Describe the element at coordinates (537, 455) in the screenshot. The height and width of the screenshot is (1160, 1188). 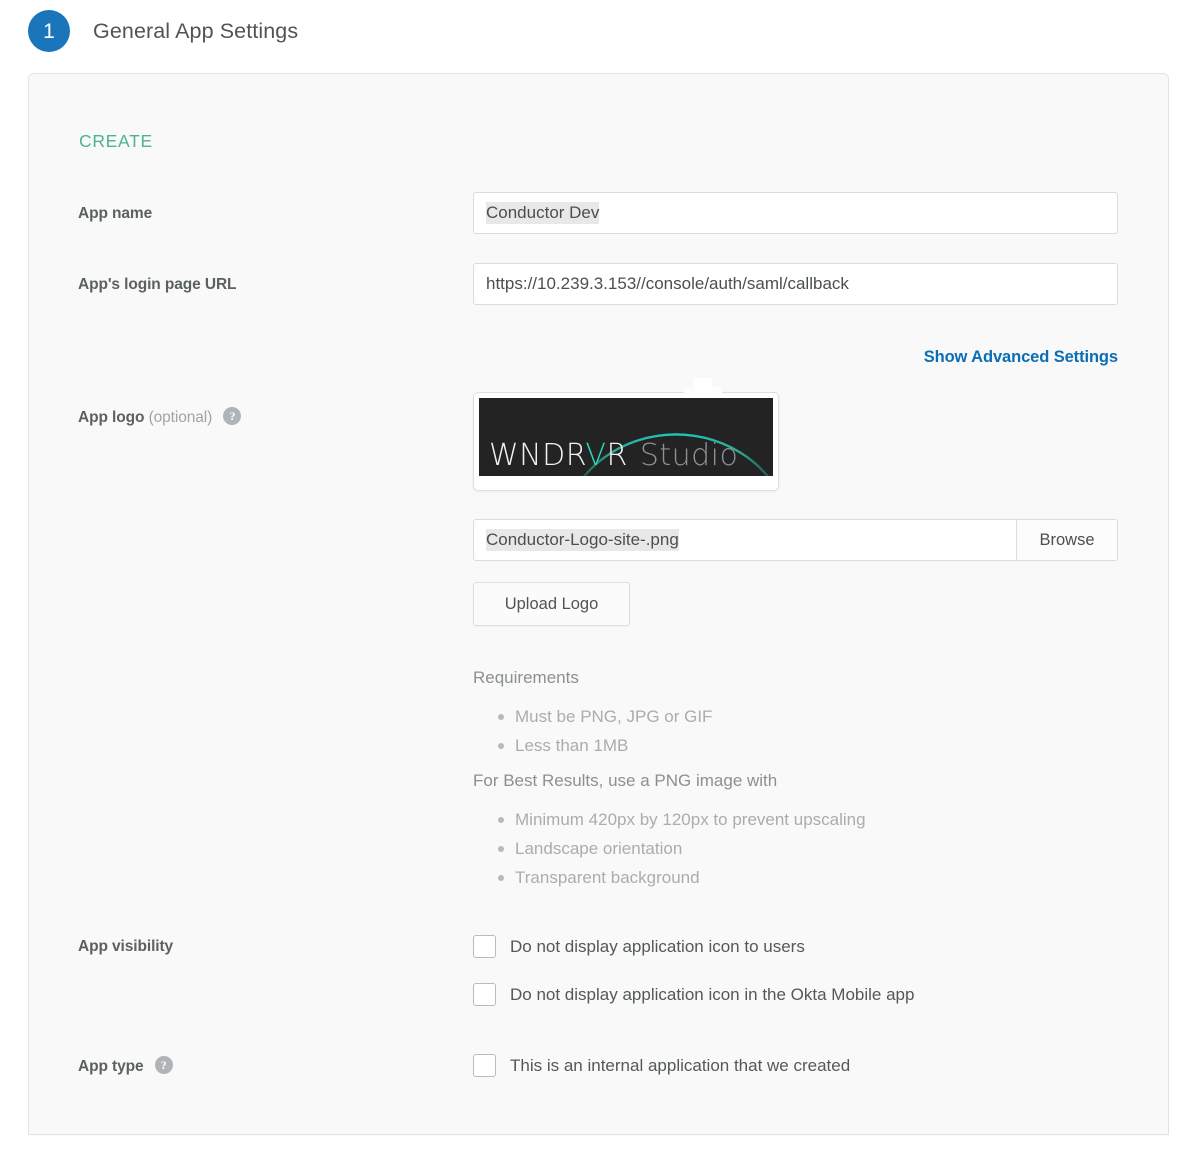
I see `logo-text-primary: WNDR` at that location.